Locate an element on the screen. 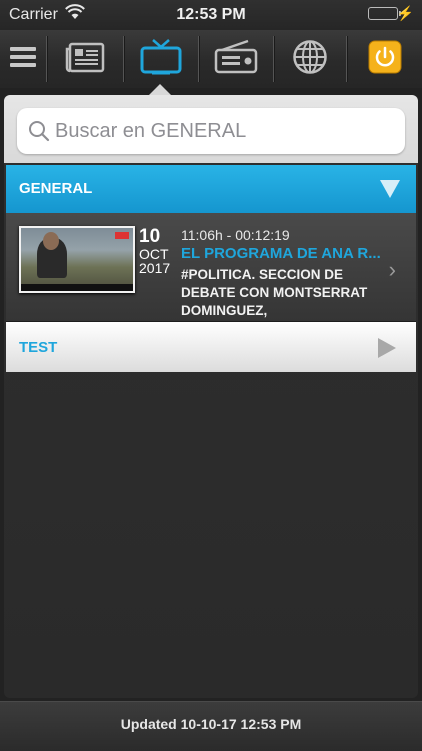 This screenshot has height=751, width=422. chevron-right-icon: › is located at coordinates (392, 269).